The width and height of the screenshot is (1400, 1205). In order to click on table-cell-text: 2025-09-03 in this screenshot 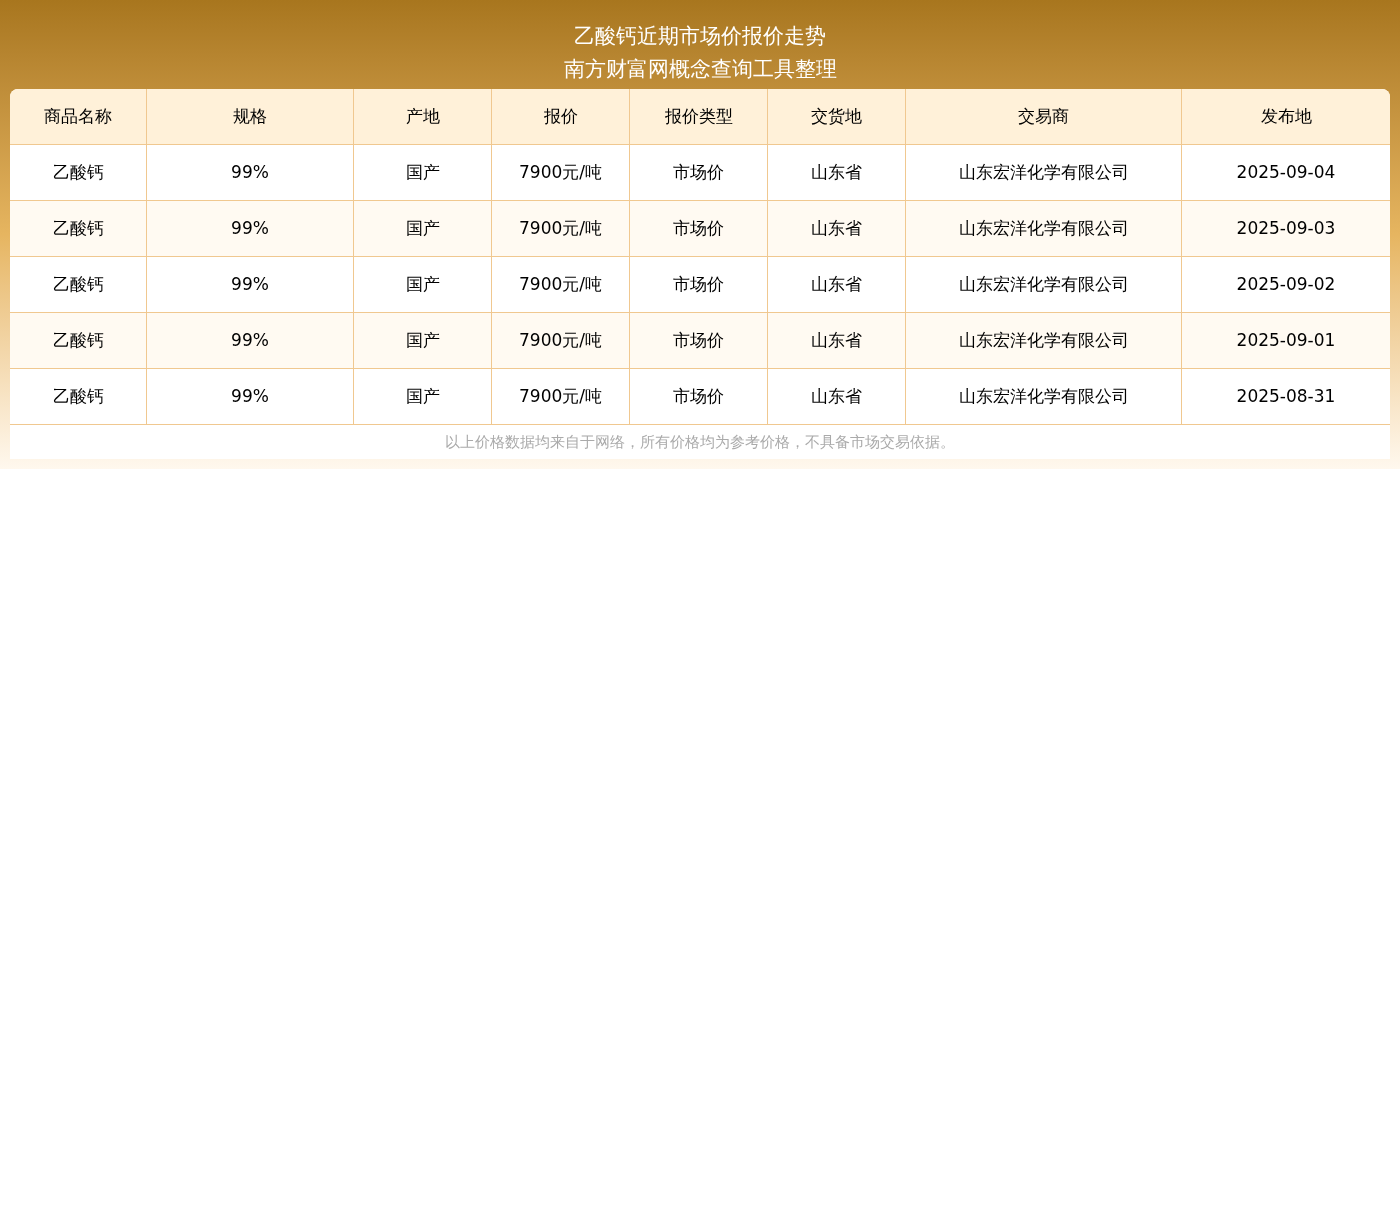, I will do `click(1286, 228)`.